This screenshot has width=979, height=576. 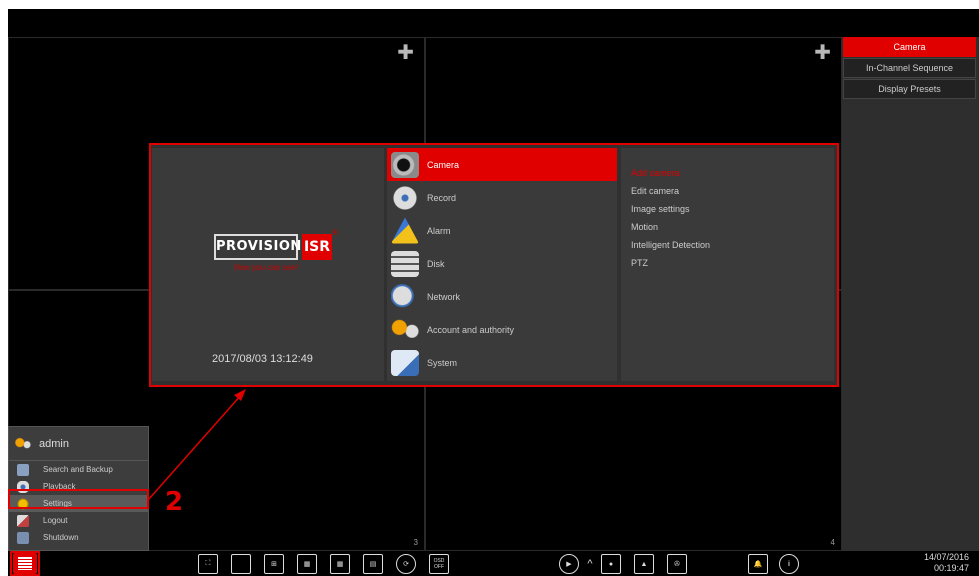 What do you see at coordinates (644, 564) in the screenshot?
I see `snapshot-icon: ▲` at bounding box center [644, 564].